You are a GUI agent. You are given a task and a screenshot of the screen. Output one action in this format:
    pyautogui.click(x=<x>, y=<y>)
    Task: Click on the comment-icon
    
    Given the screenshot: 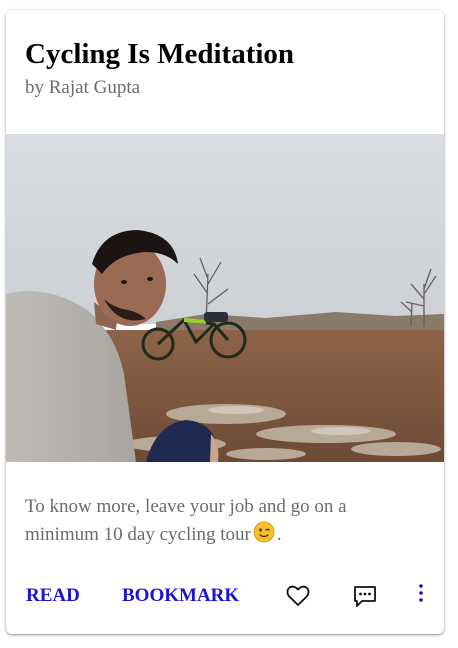 What is the action you would take?
    pyautogui.click(x=365, y=596)
    